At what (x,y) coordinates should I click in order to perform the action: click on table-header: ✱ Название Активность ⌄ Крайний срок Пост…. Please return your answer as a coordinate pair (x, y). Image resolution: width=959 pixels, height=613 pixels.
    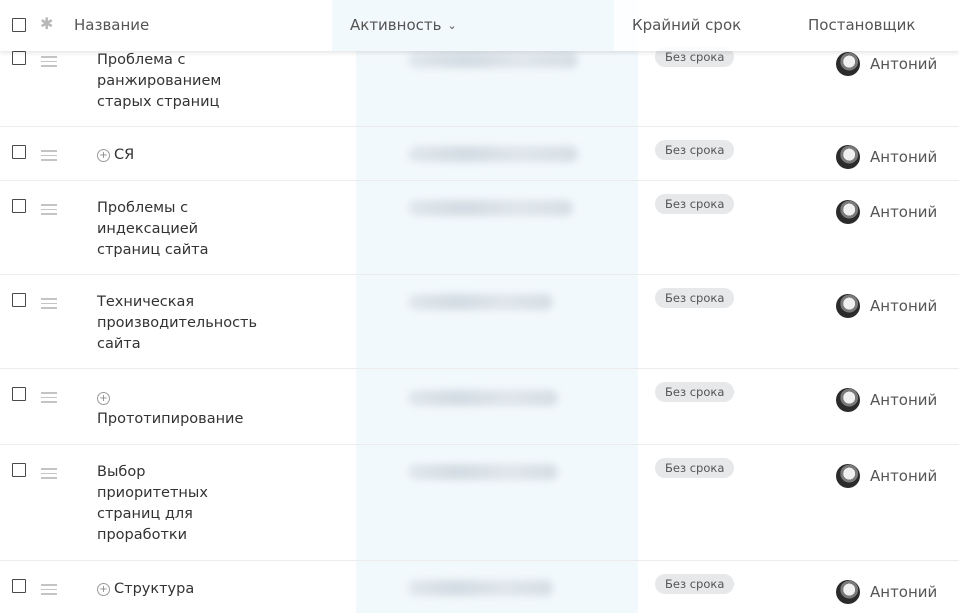
    Looking at the image, I should click on (479, 25).